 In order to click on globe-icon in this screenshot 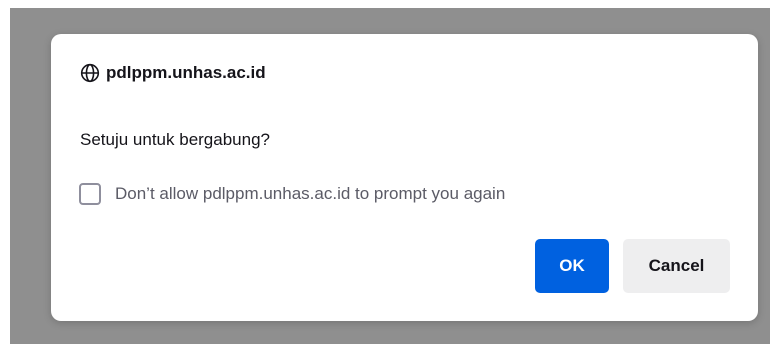, I will do `click(90, 73)`.